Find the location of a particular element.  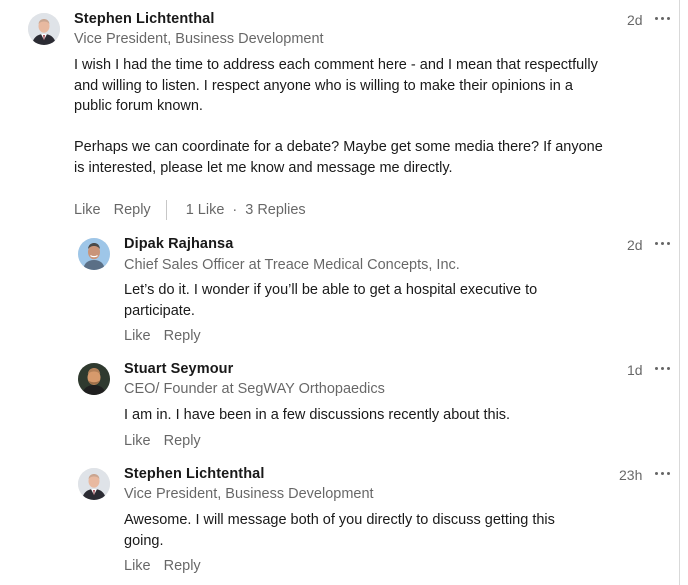

author-name: Dipak Rajhansa is located at coordinates (178, 244).